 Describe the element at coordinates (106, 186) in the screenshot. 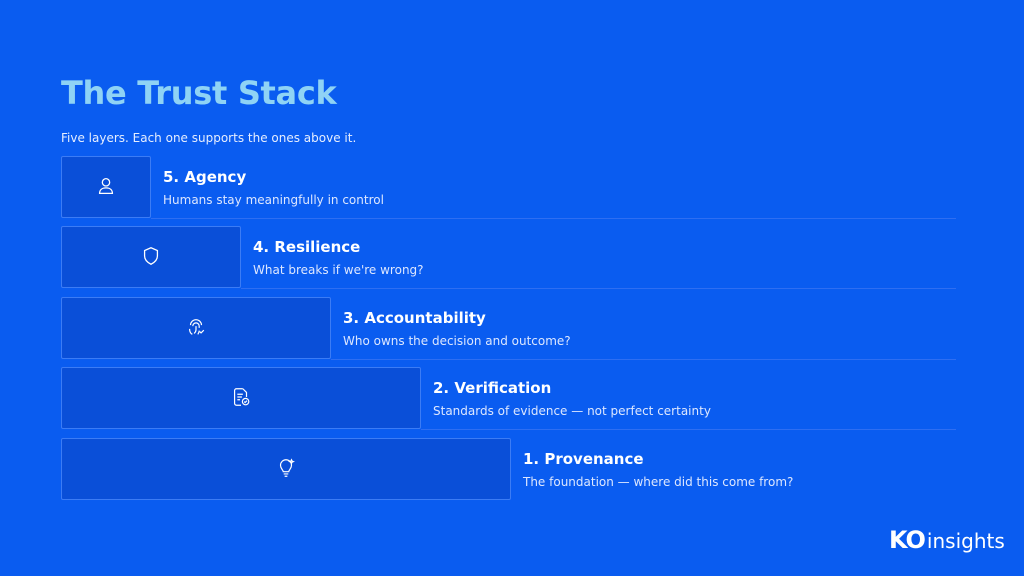

I see `user-icon` at that location.